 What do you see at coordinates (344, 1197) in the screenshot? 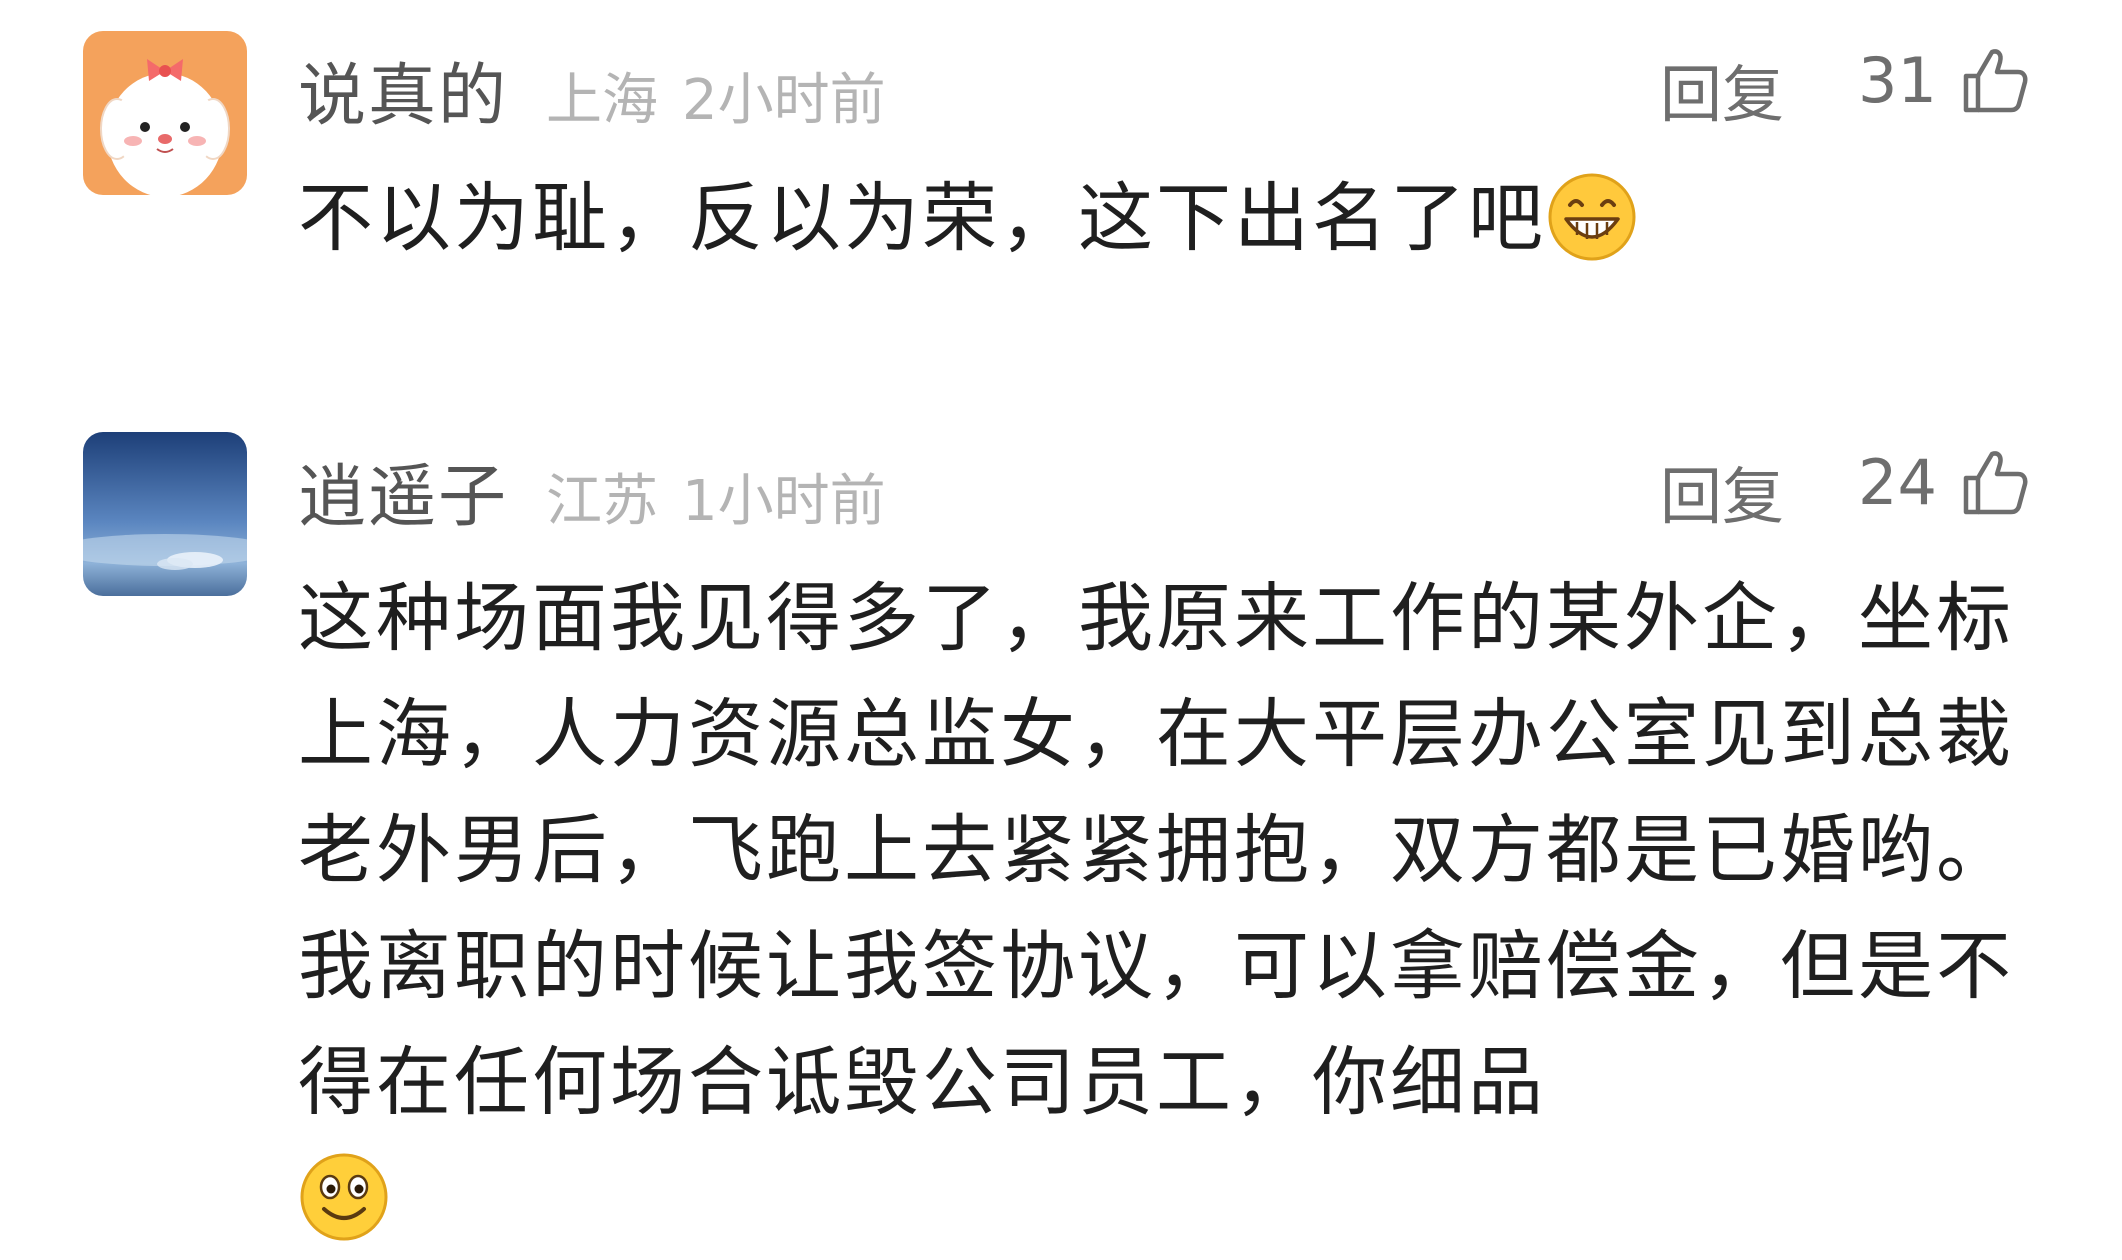
I see `smiling-face-emoji` at bounding box center [344, 1197].